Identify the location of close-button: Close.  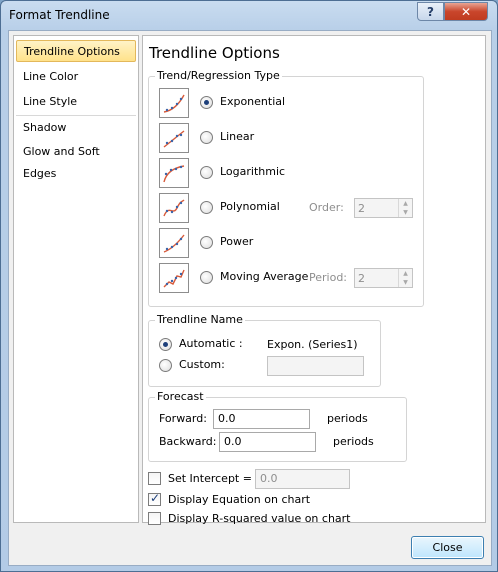
(447, 547).